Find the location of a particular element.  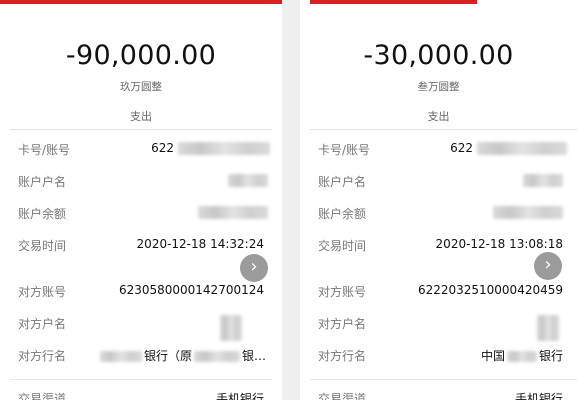

counterparty-bank-value: 中国 银行 is located at coordinates (521, 356).